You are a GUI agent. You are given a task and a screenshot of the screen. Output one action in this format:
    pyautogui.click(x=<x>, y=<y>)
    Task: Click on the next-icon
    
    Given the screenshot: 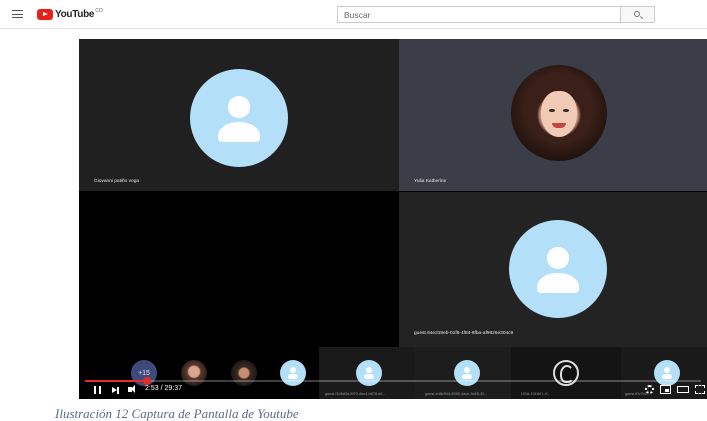 What is the action you would take?
    pyautogui.click(x=115, y=390)
    